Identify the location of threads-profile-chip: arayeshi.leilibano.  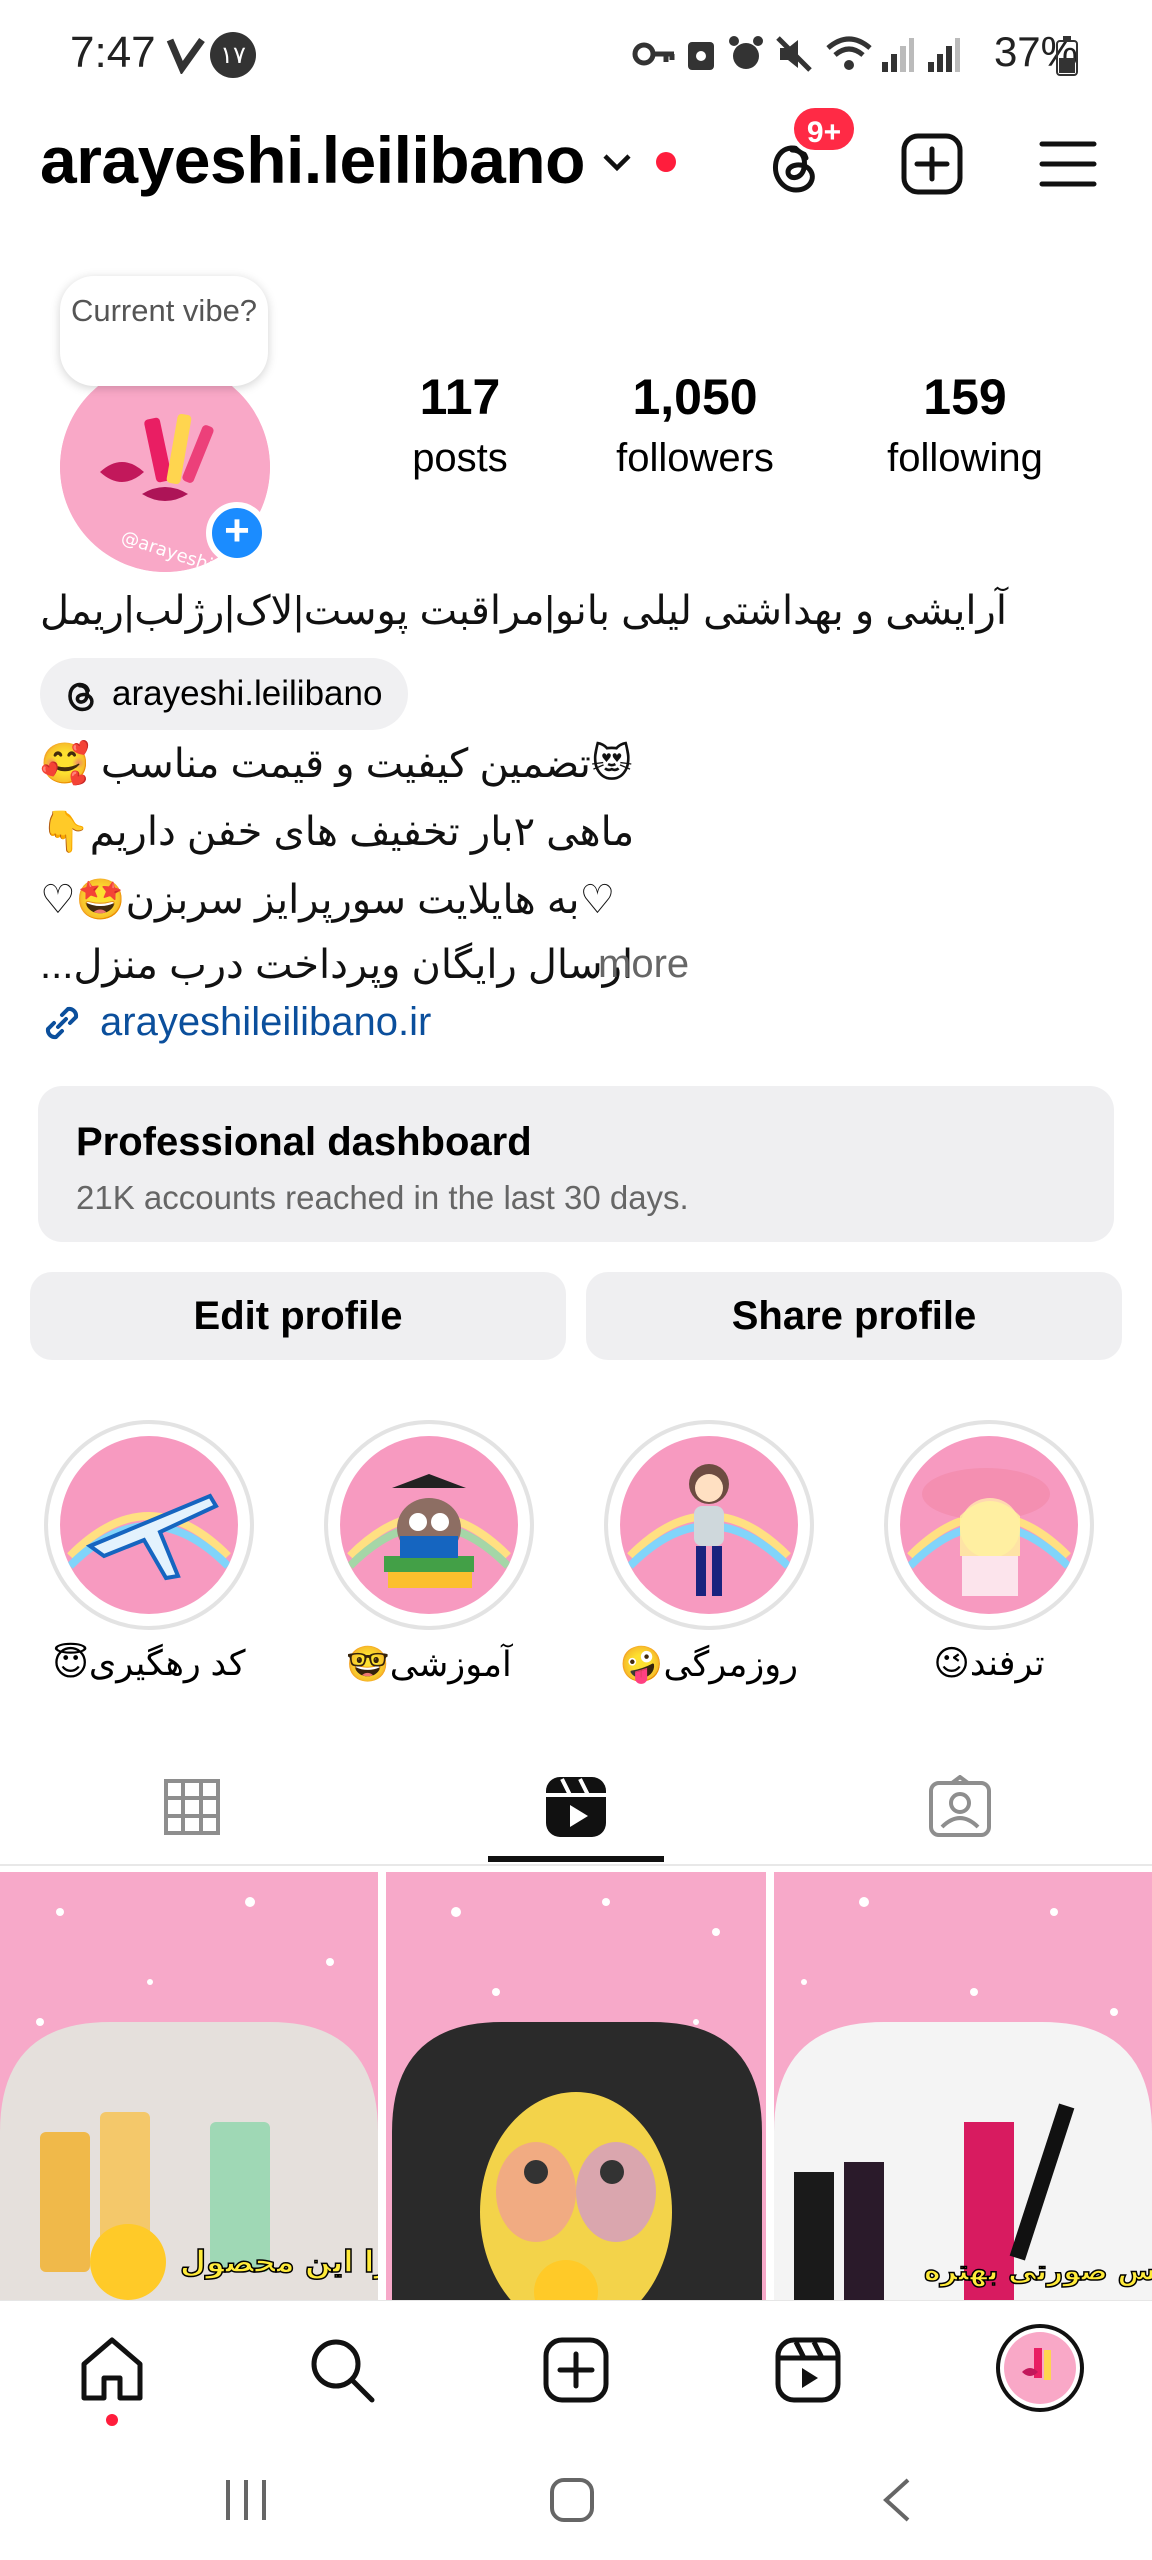
(224, 694).